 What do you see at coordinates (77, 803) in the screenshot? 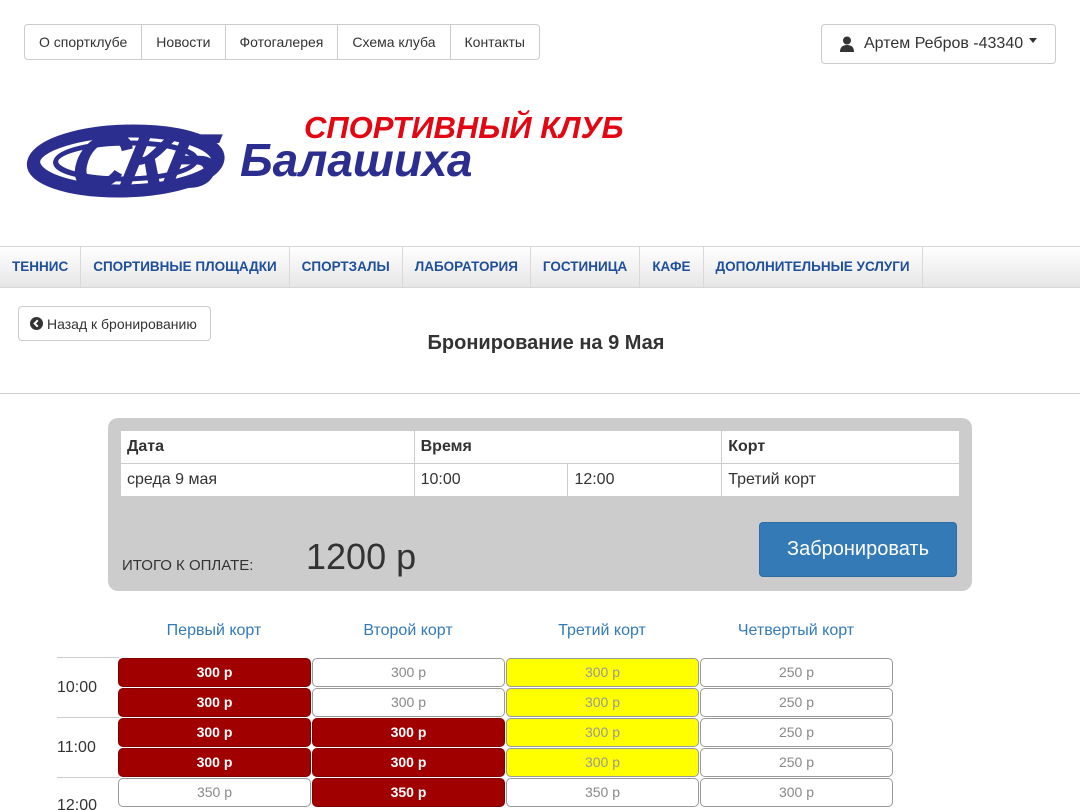
I see `time-label: 12:00` at bounding box center [77, 803].